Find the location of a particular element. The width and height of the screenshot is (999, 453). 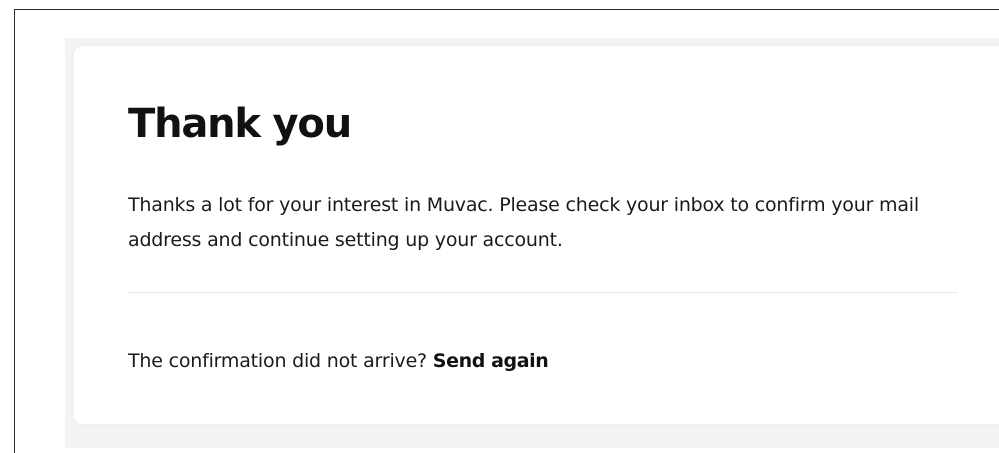

divider is located at coordinates (543, 292).